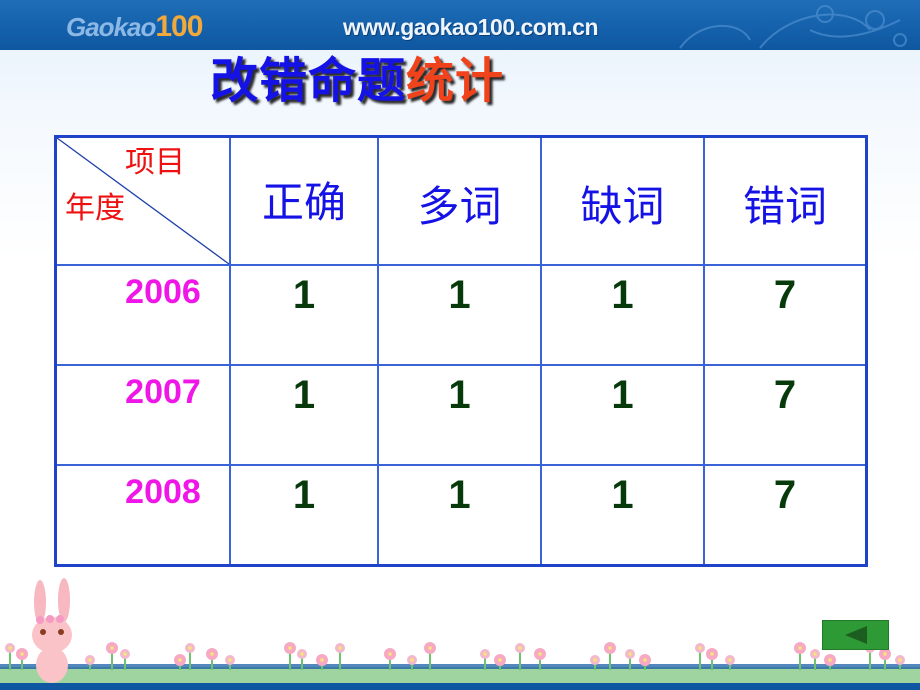  I want to click on column-header: 多词, so click(459, 200).